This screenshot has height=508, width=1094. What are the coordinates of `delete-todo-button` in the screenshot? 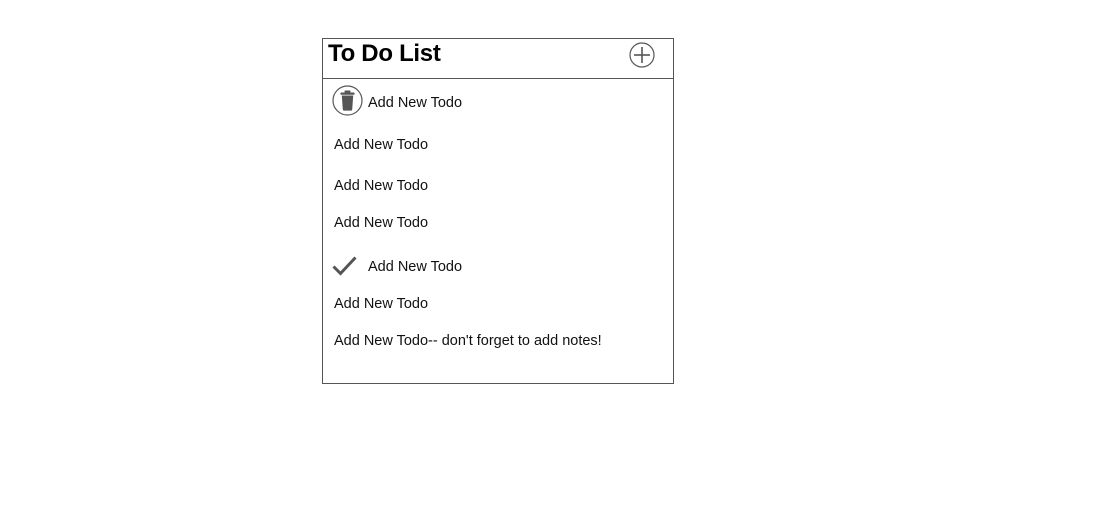 It's located at (347, 102).